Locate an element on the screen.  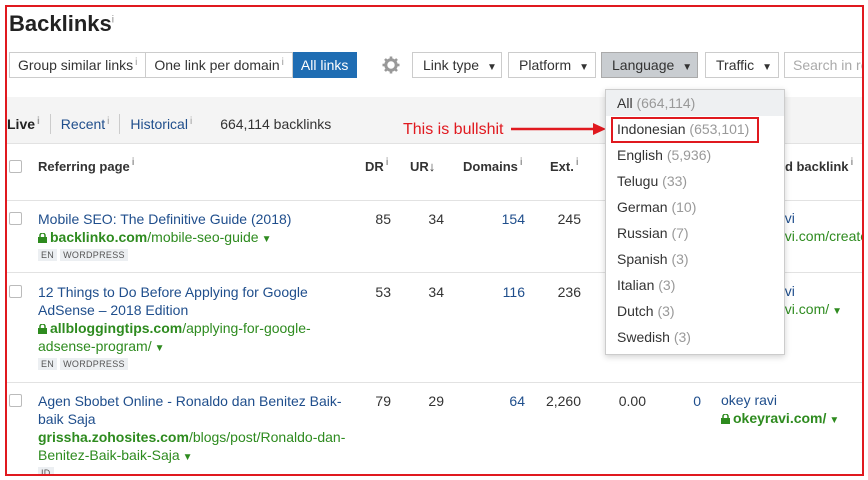
anchor-url-link: avi.com/▼ is located at coordinates (809, 309).